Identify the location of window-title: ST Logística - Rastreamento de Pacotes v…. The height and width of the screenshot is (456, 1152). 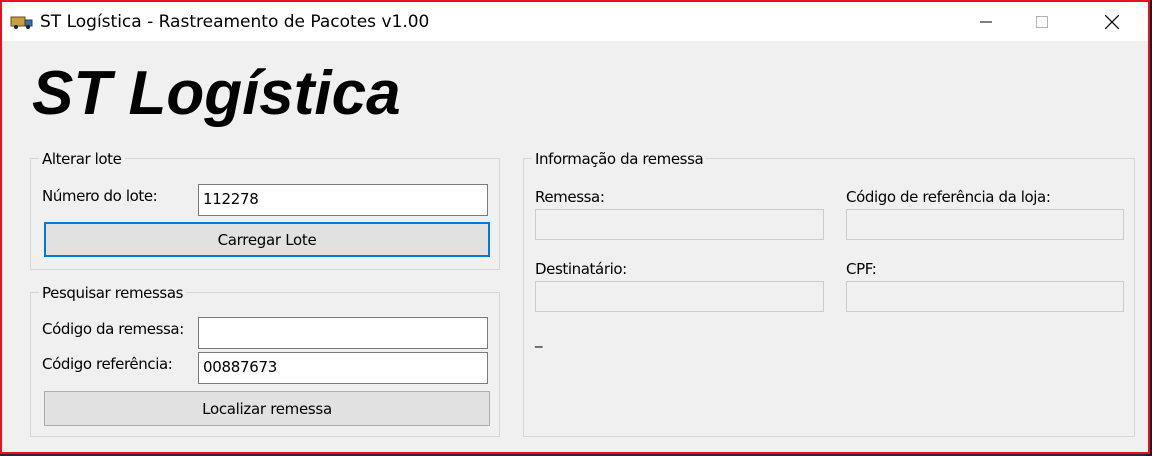
(235, 22).